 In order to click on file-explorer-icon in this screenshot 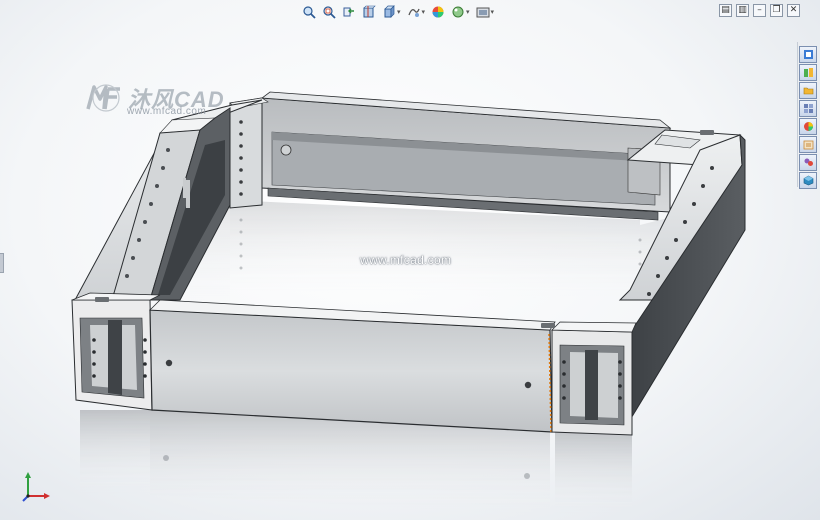, I will do `click(808, 91)`.